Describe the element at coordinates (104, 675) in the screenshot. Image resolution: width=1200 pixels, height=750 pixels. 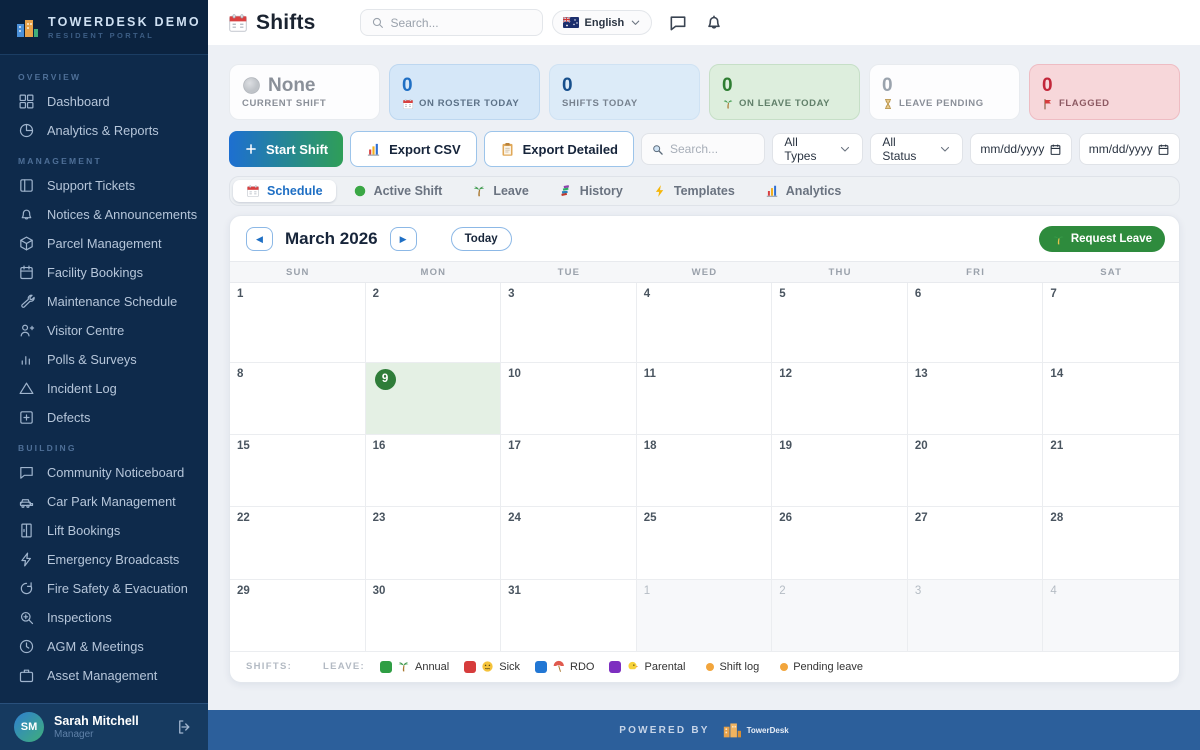
I see `sidebar-item-asset-management: Asset Management` at that location.